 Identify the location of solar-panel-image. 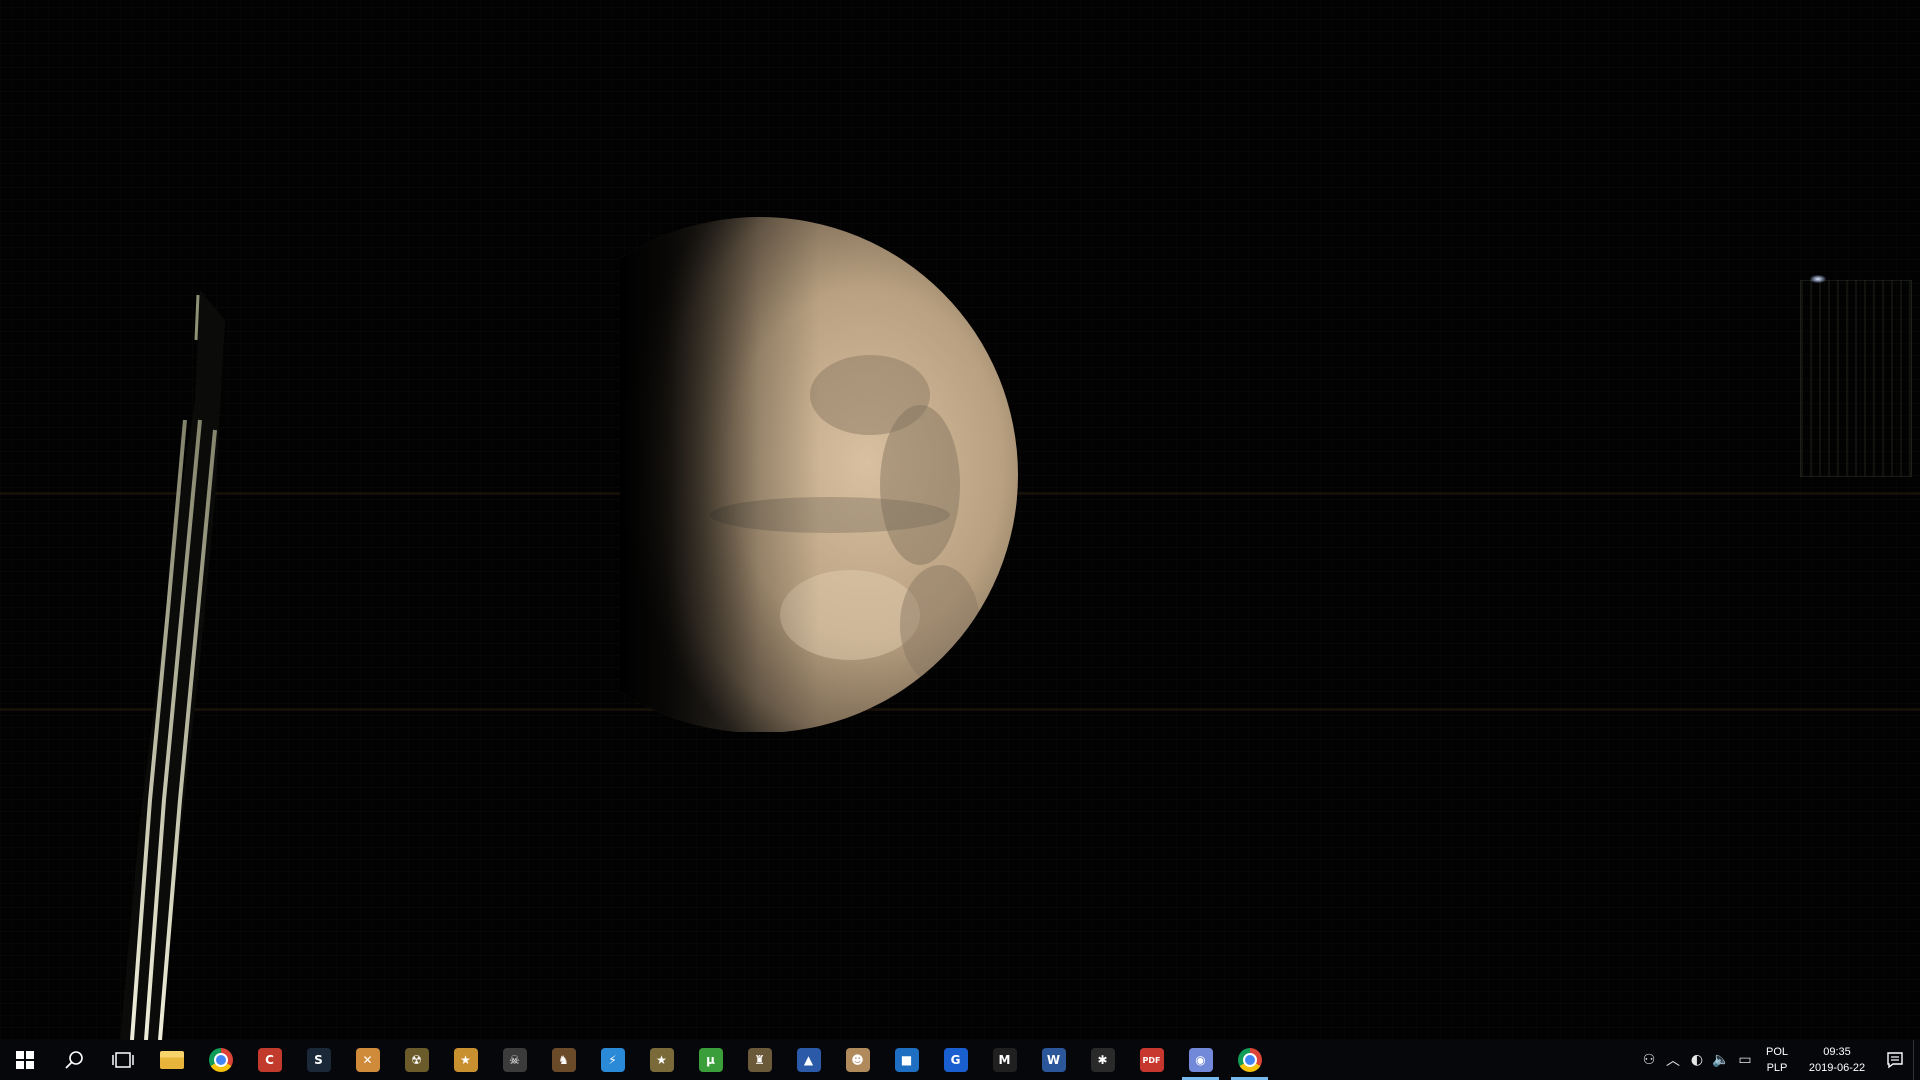
(172, 665).